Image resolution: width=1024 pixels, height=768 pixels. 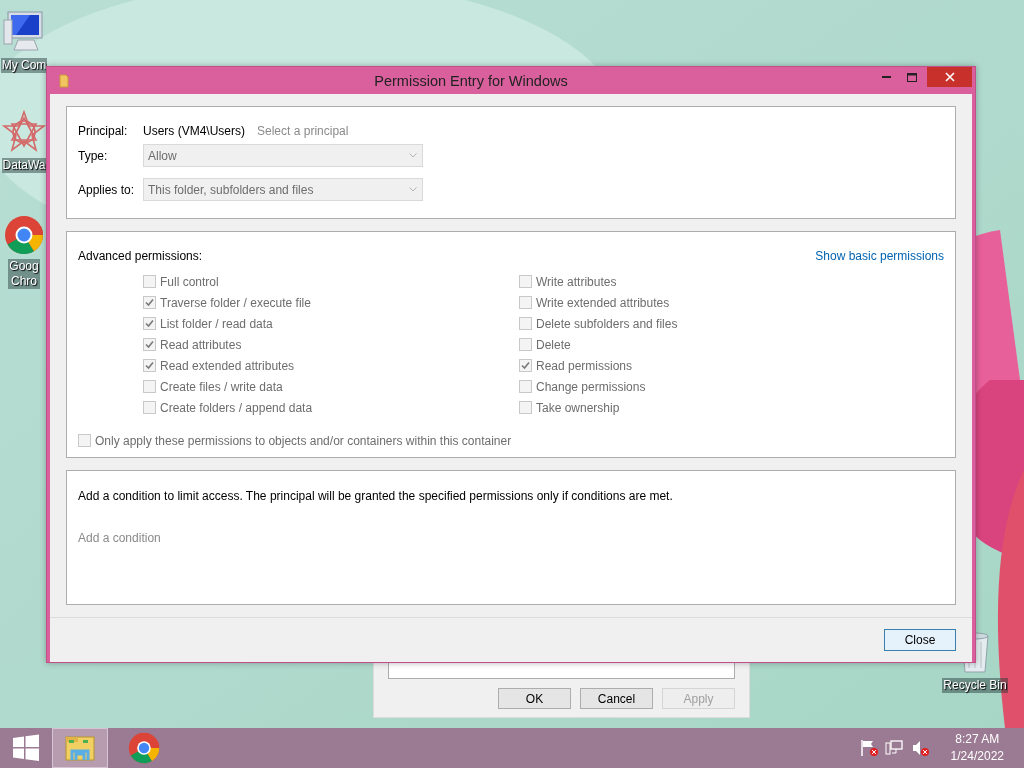 I want to click on start-button, so click(x=26, y=748).